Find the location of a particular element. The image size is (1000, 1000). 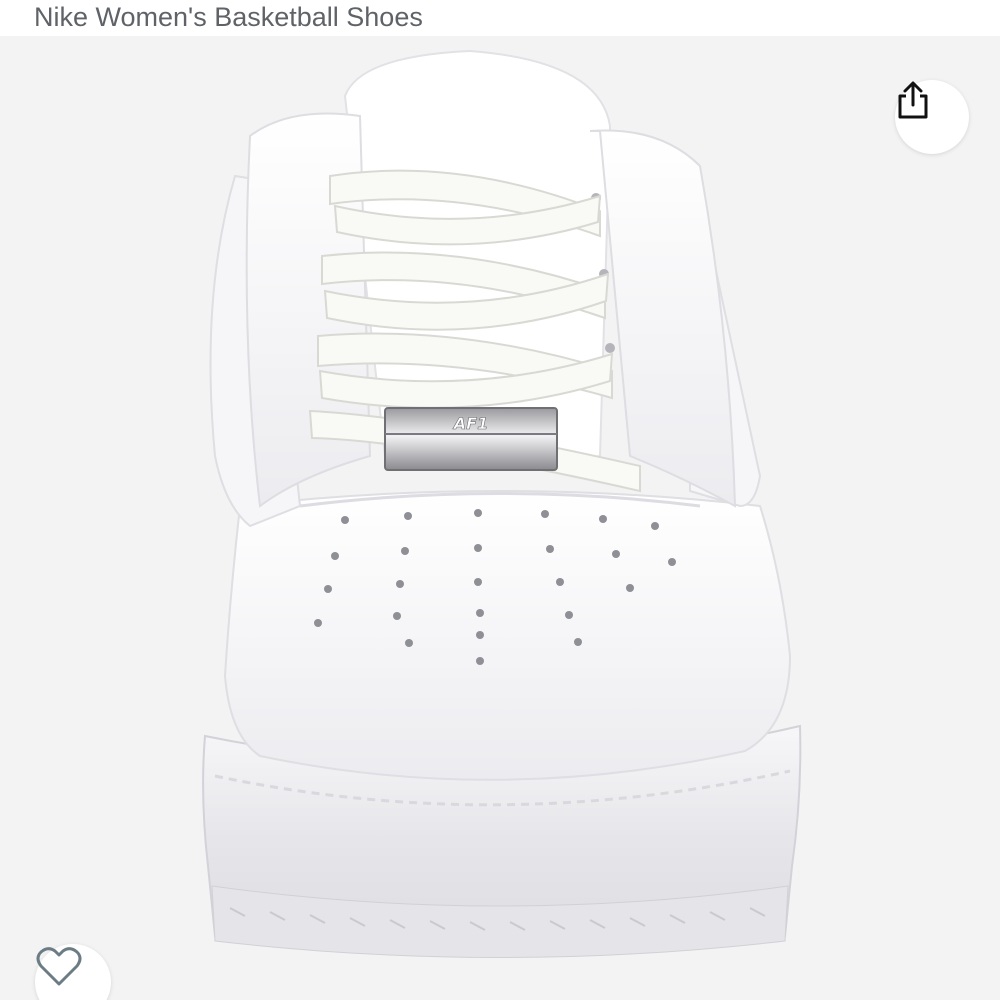

share-icon is located at coordinates (913, 100).